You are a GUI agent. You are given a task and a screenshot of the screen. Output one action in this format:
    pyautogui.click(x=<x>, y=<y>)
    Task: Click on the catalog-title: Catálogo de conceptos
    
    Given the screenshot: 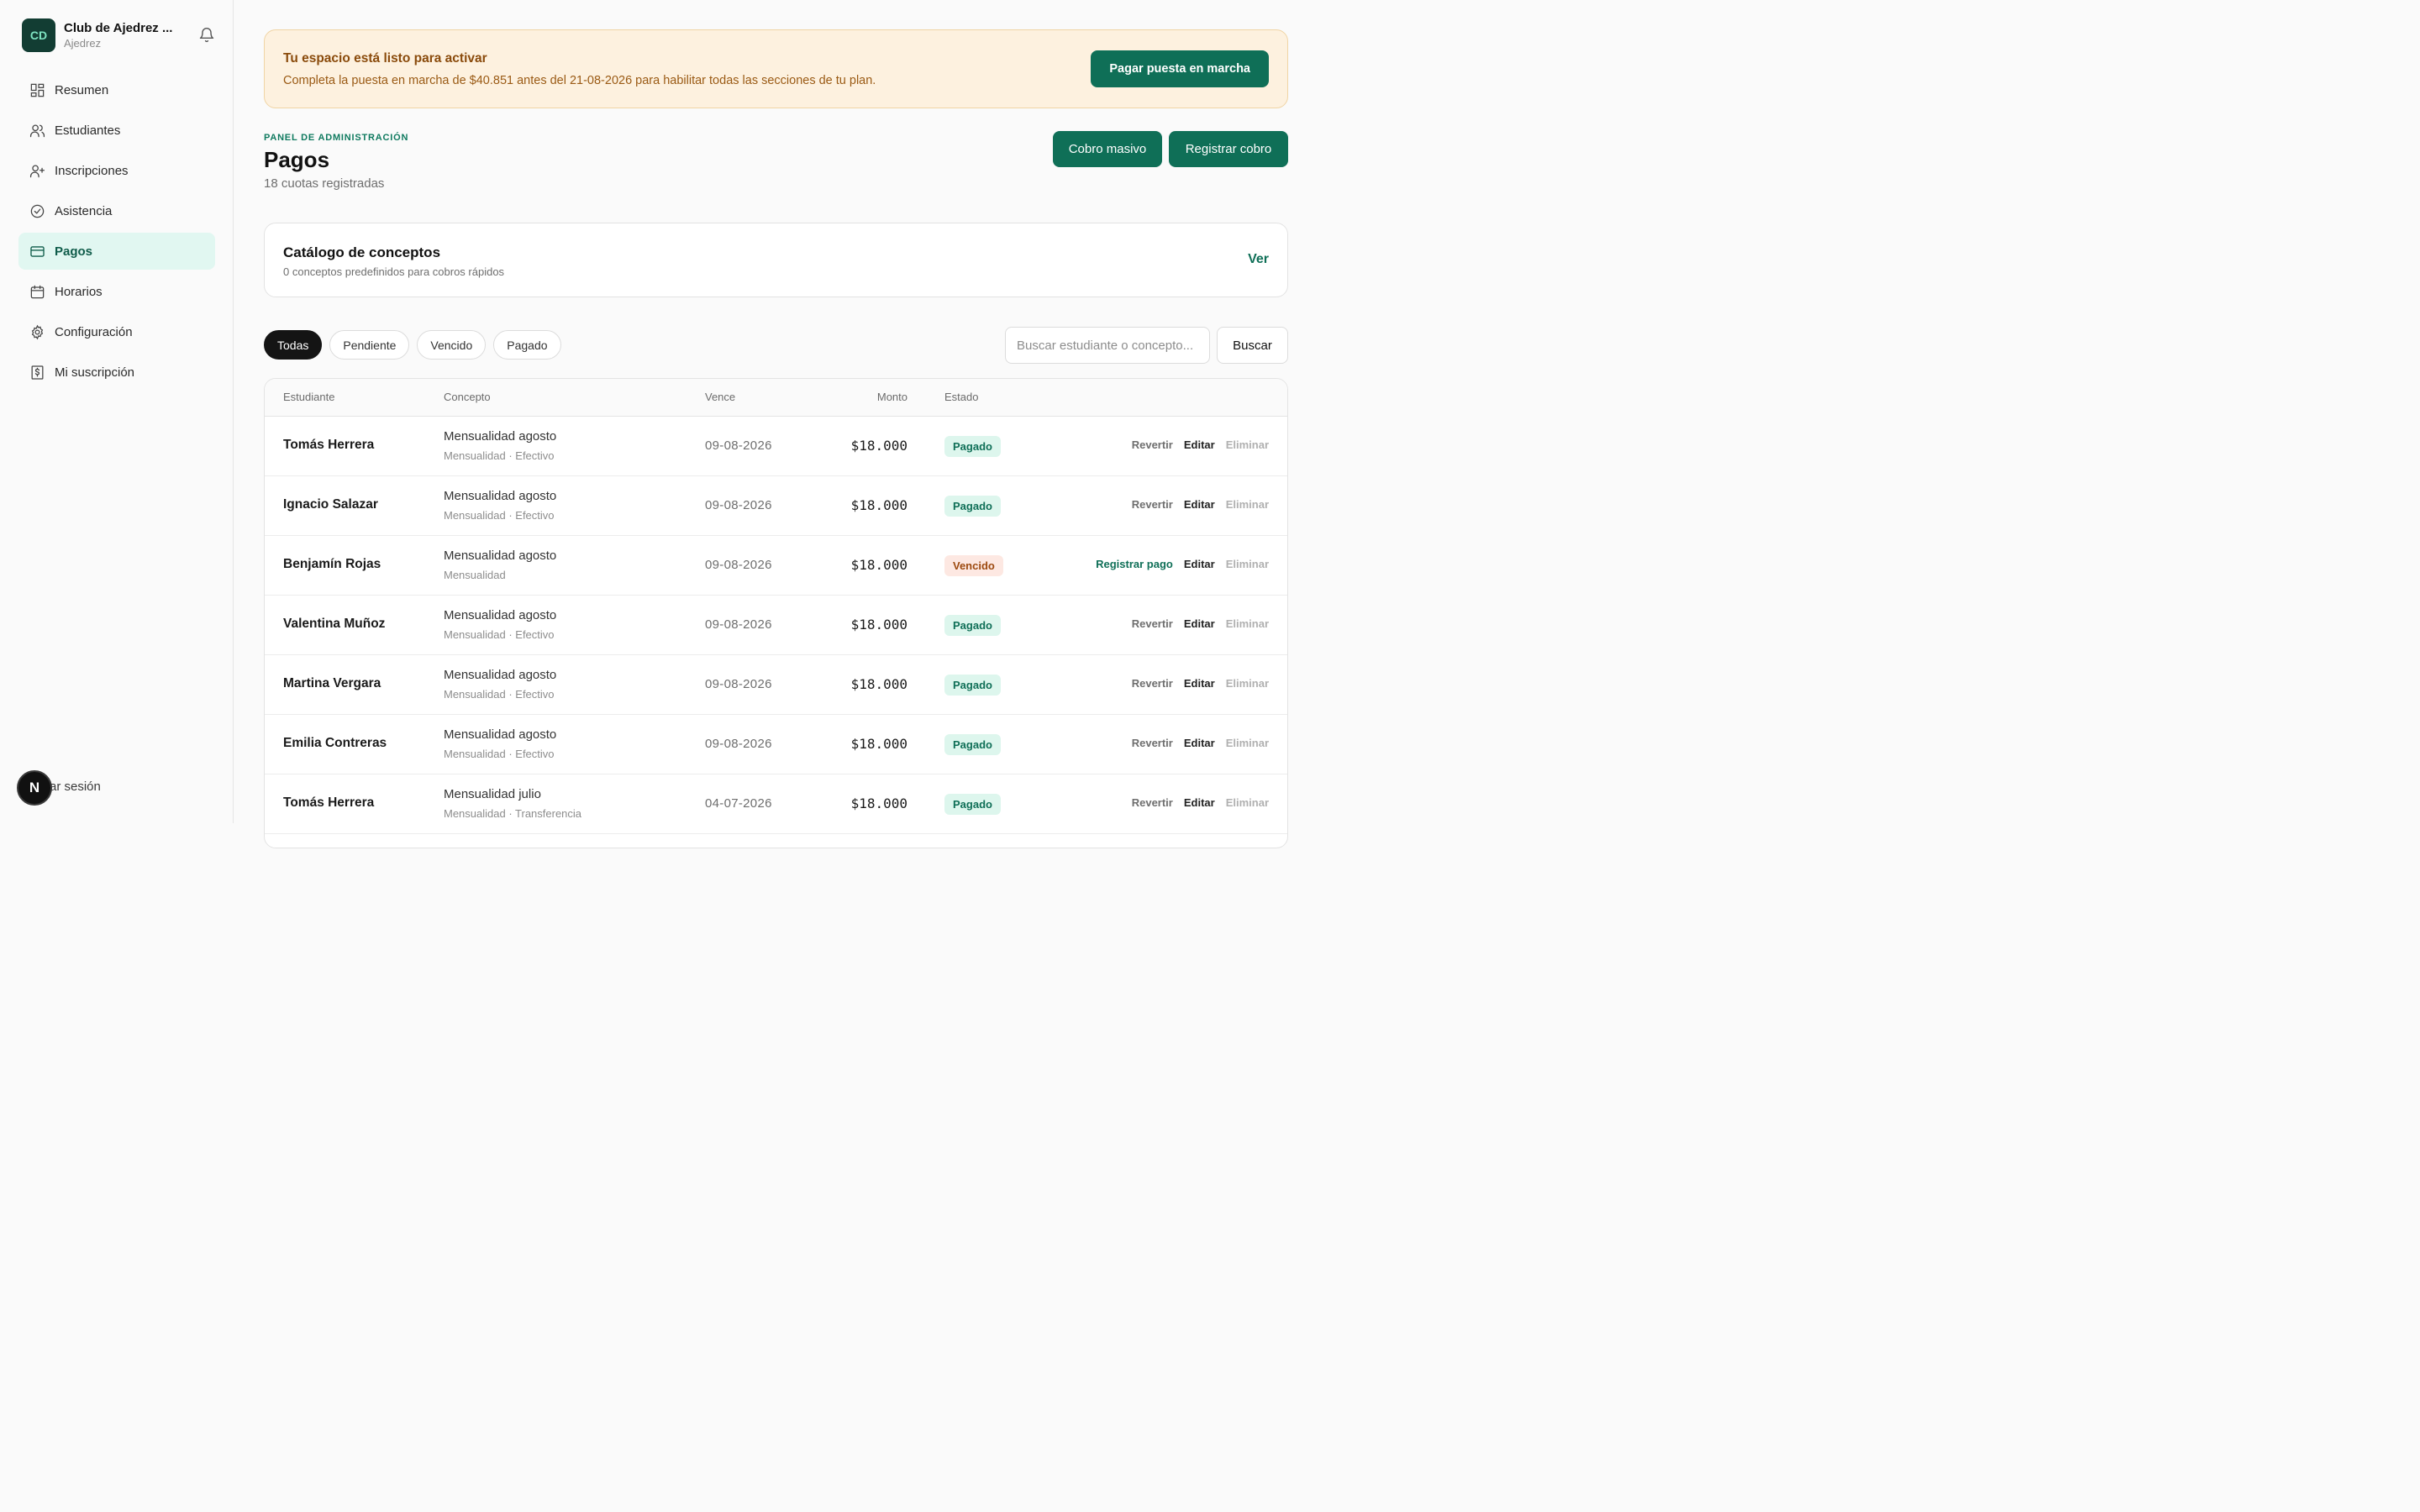 What is the action you would take?
    pyautogui.click(x=362, y=252)
    